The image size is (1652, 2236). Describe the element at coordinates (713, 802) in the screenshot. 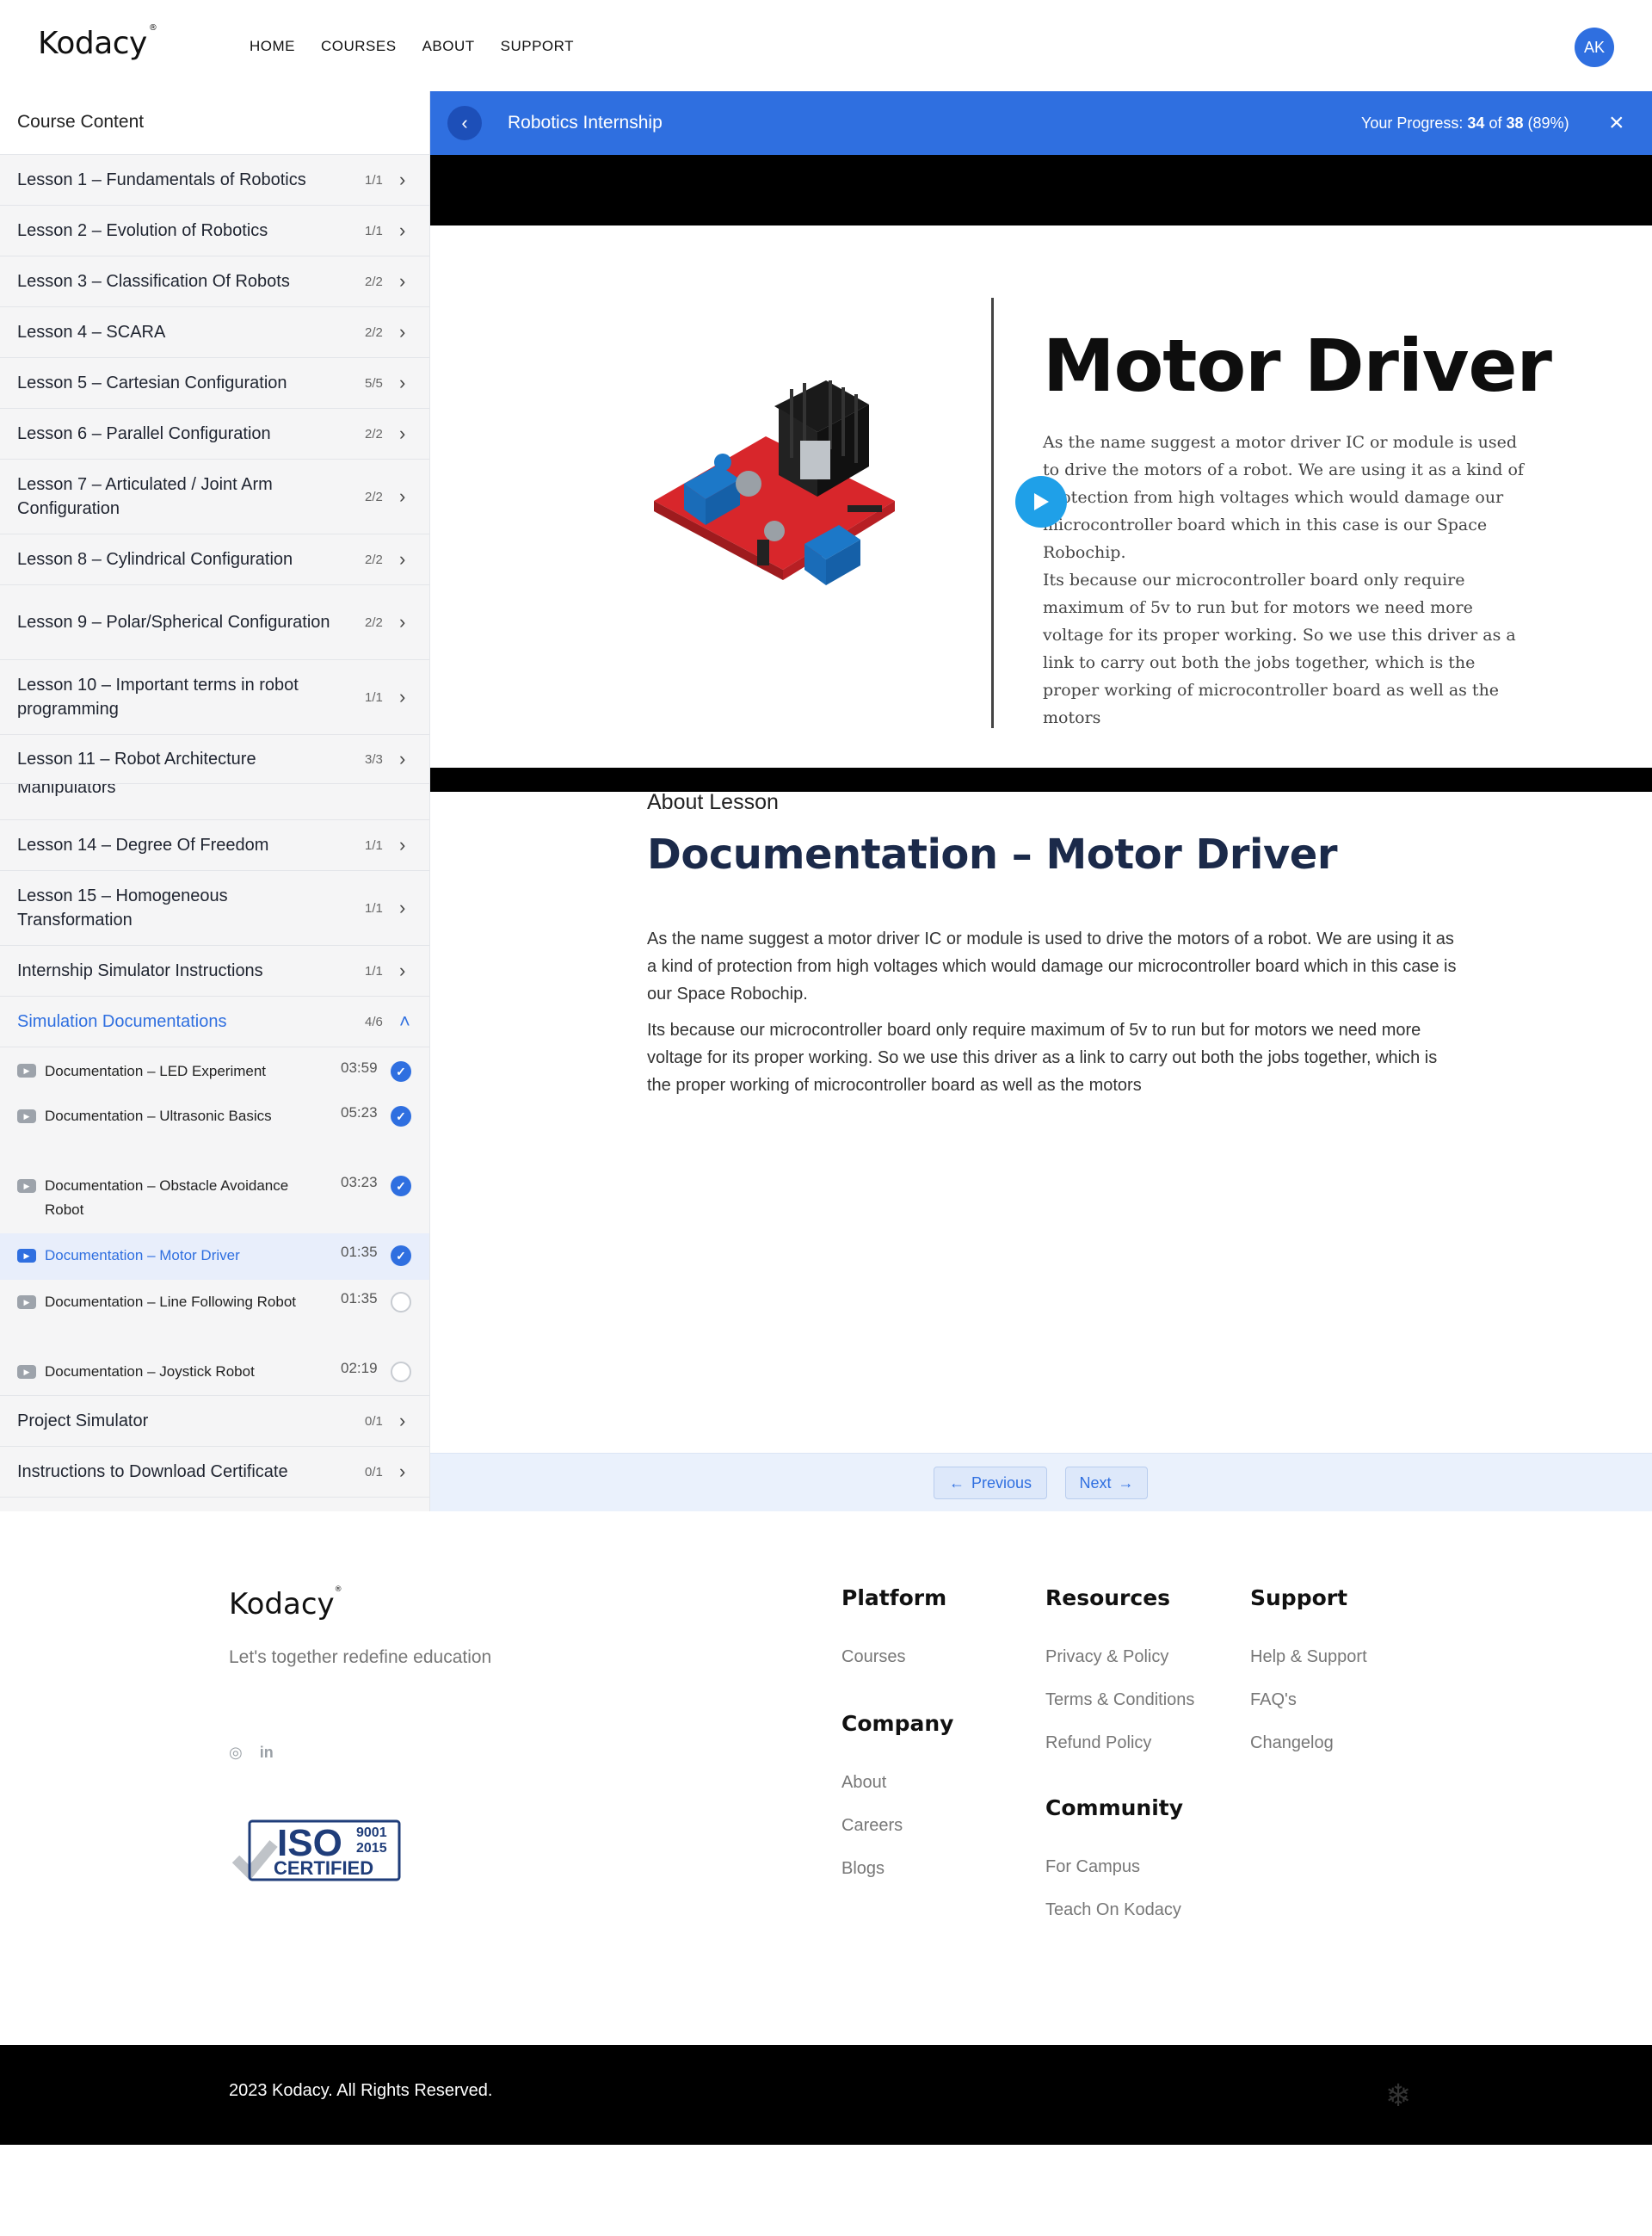

I see `about-lesson-label: About Lesson` at that location.